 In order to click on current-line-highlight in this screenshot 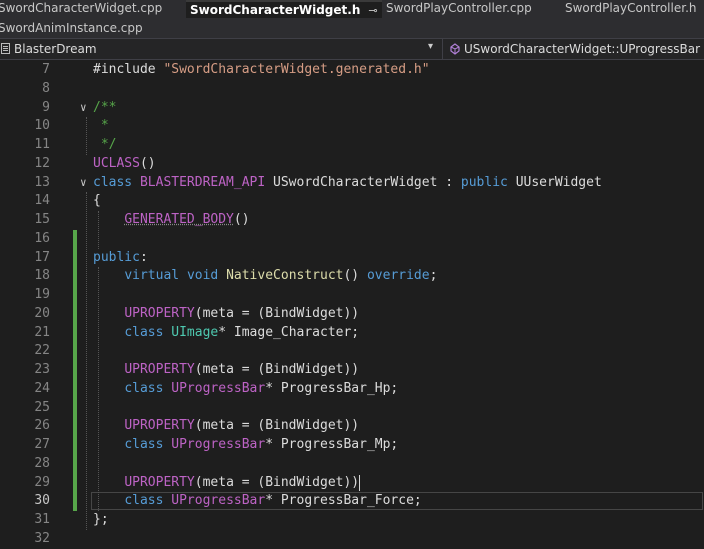, I will do `click(397, 501)`.